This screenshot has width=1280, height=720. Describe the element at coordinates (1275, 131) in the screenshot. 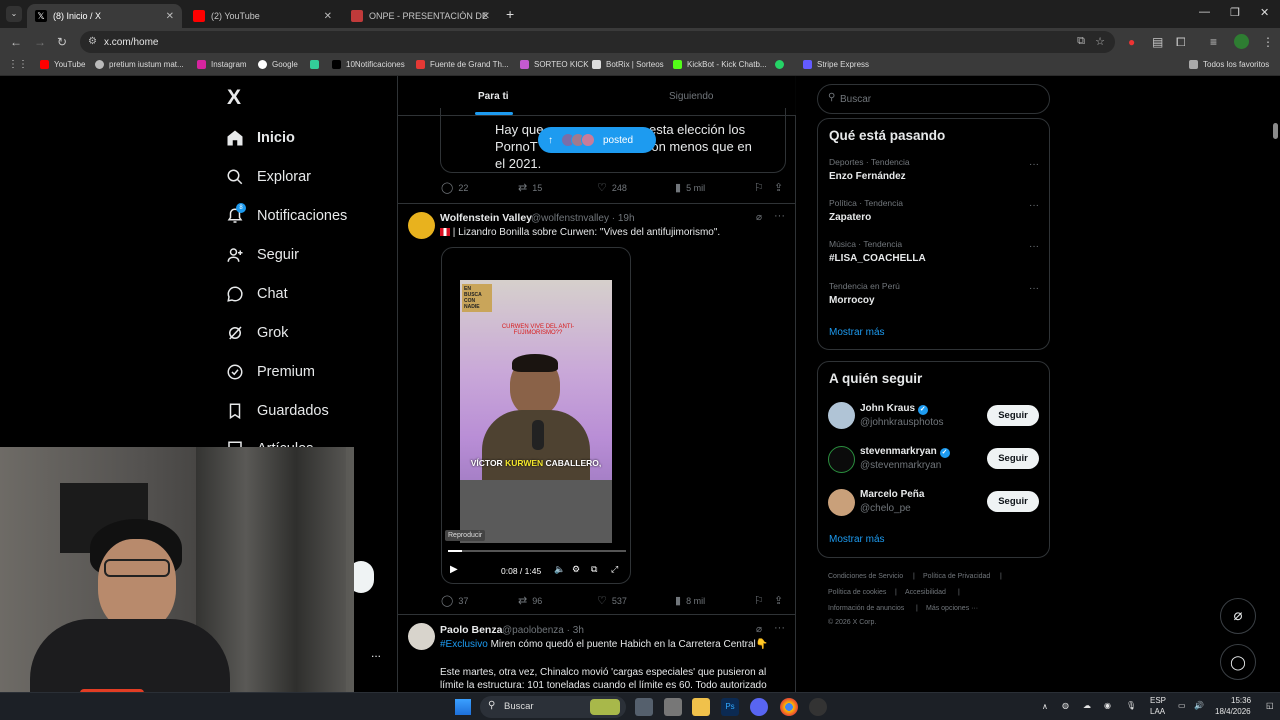

I see `page-scrollbar-thumb` at that location.